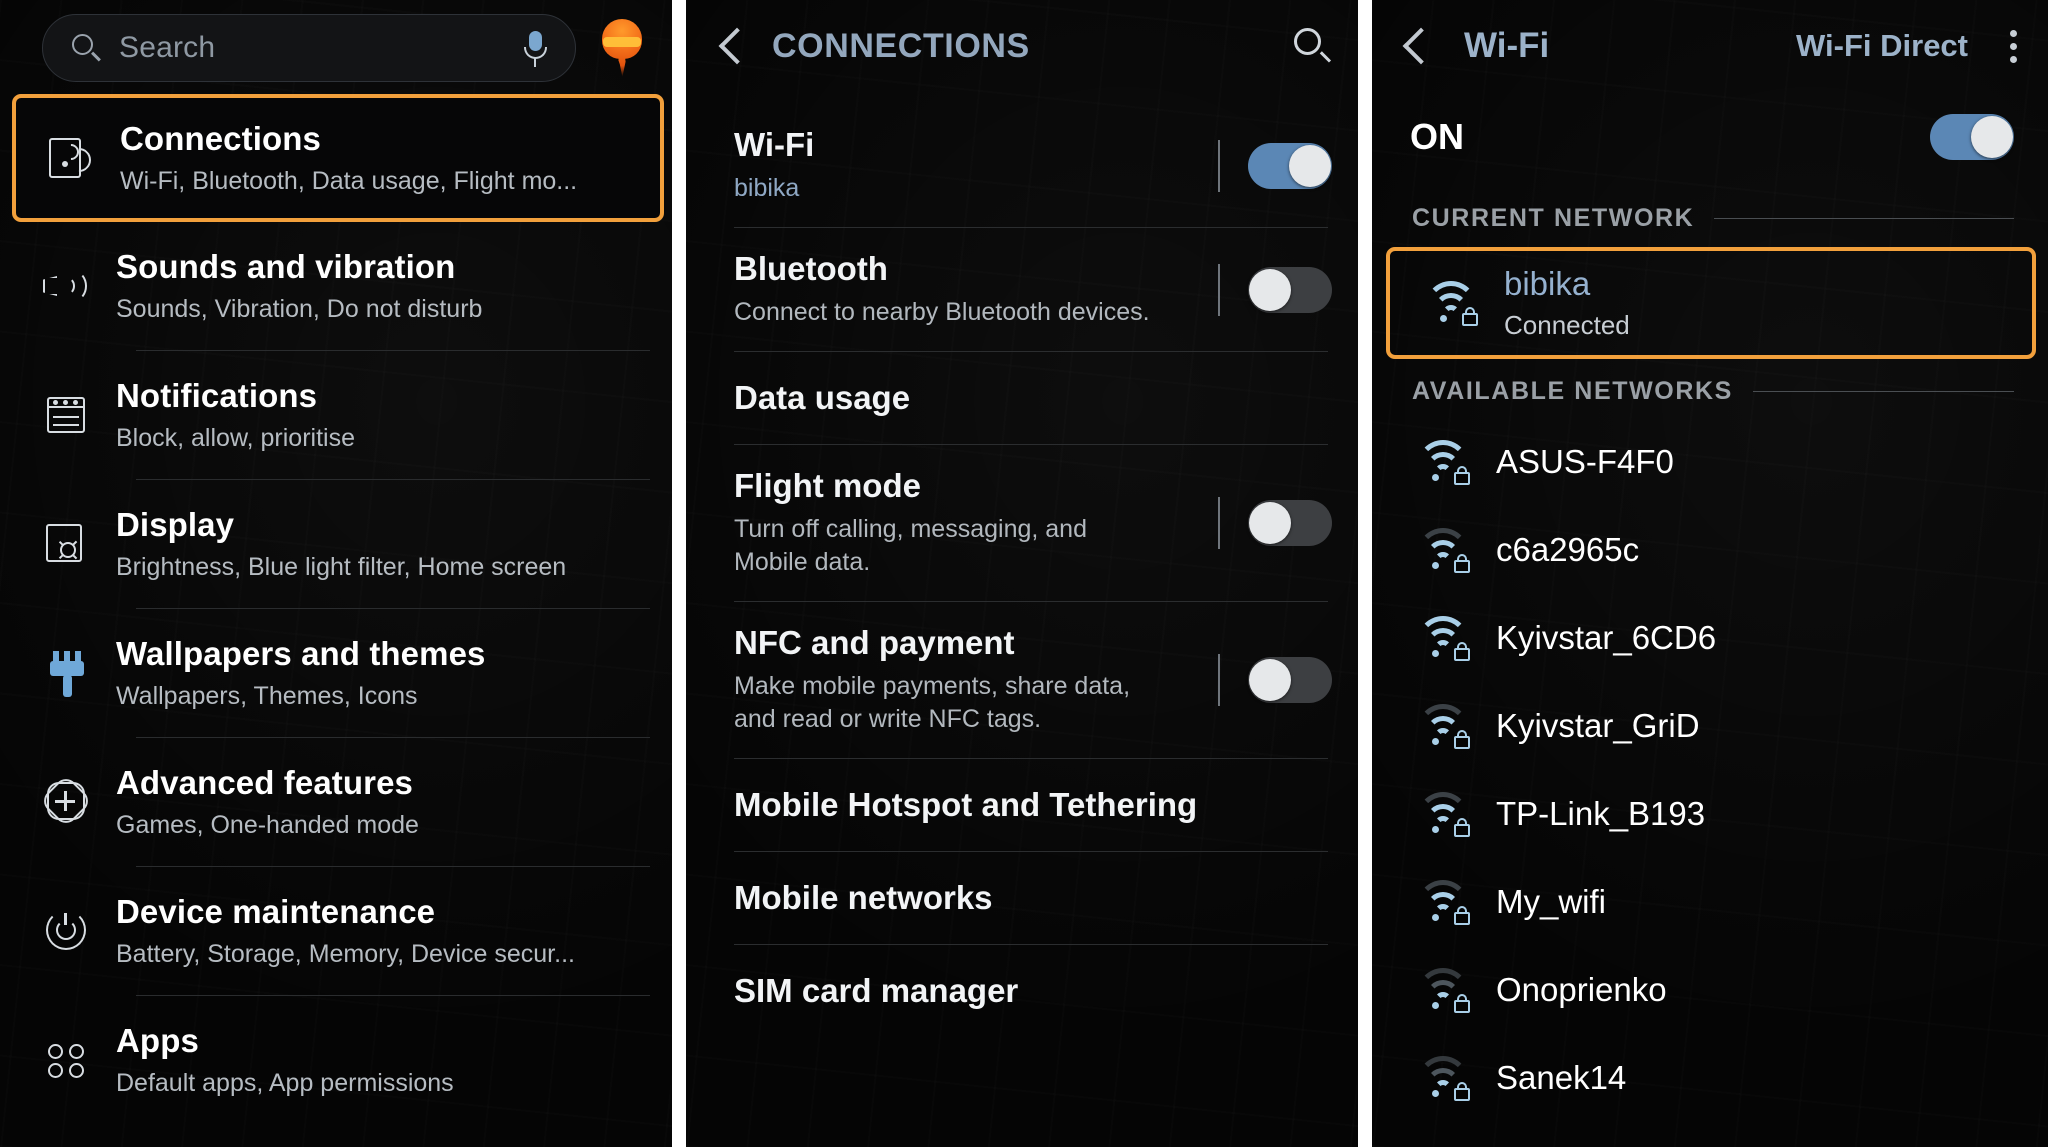  What do you see at coordinates (1572, 391) in the screenshot?
I see `section-label: AVAILABLE NETWORKS` at bounding box center [1572, 391].